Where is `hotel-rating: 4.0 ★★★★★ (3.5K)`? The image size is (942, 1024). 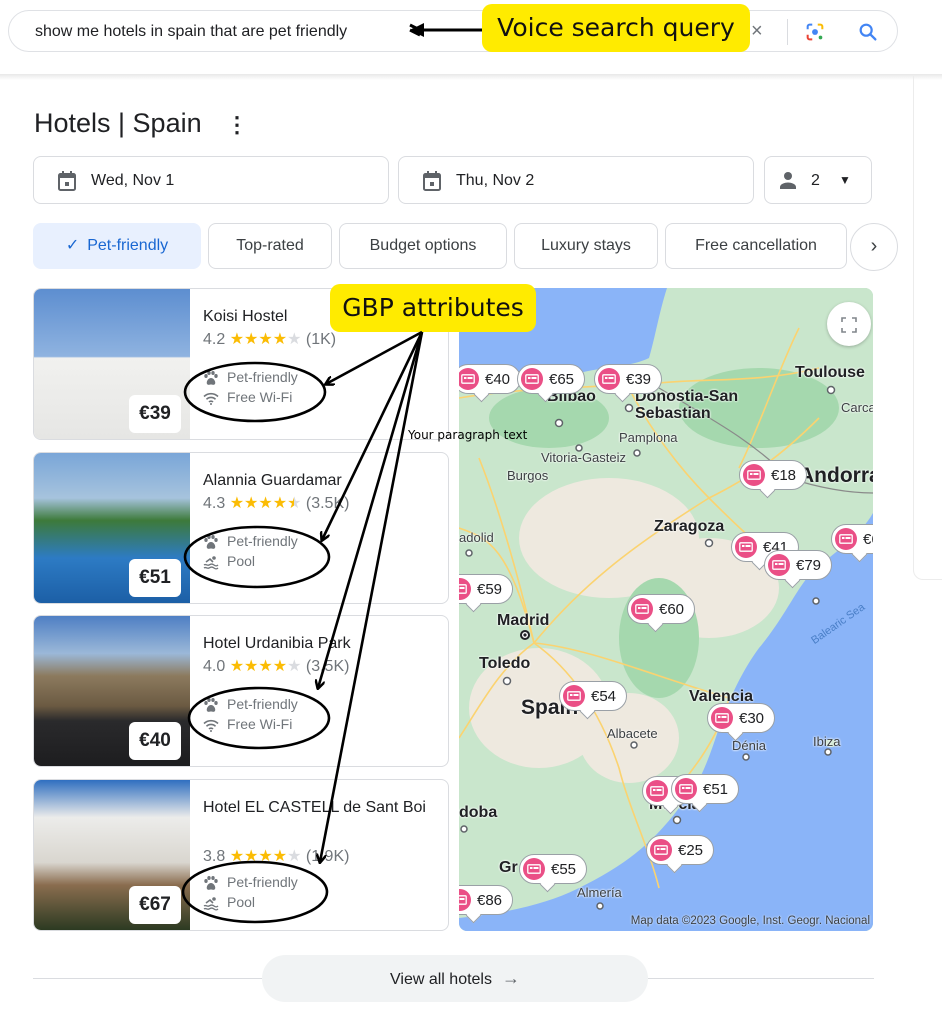 hotel-rating: 4.0 ★★★★★ (3.5K) is located at coordinates (276, 666).